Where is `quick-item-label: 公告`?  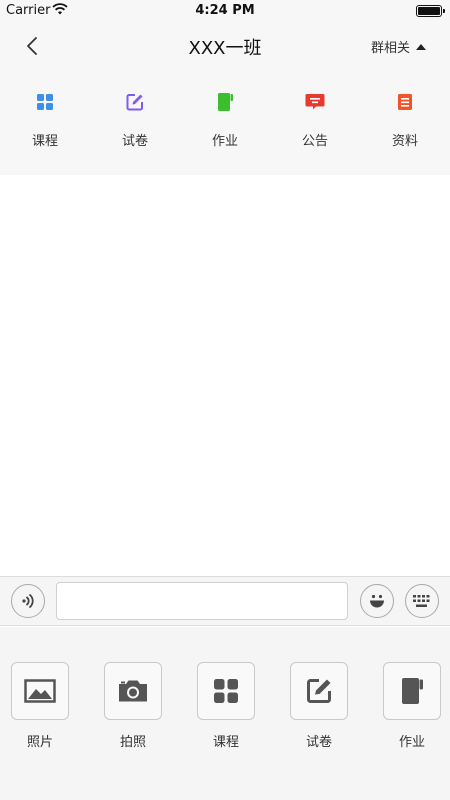
quick-item-label: 公告 is located at coordinates (314, 141).